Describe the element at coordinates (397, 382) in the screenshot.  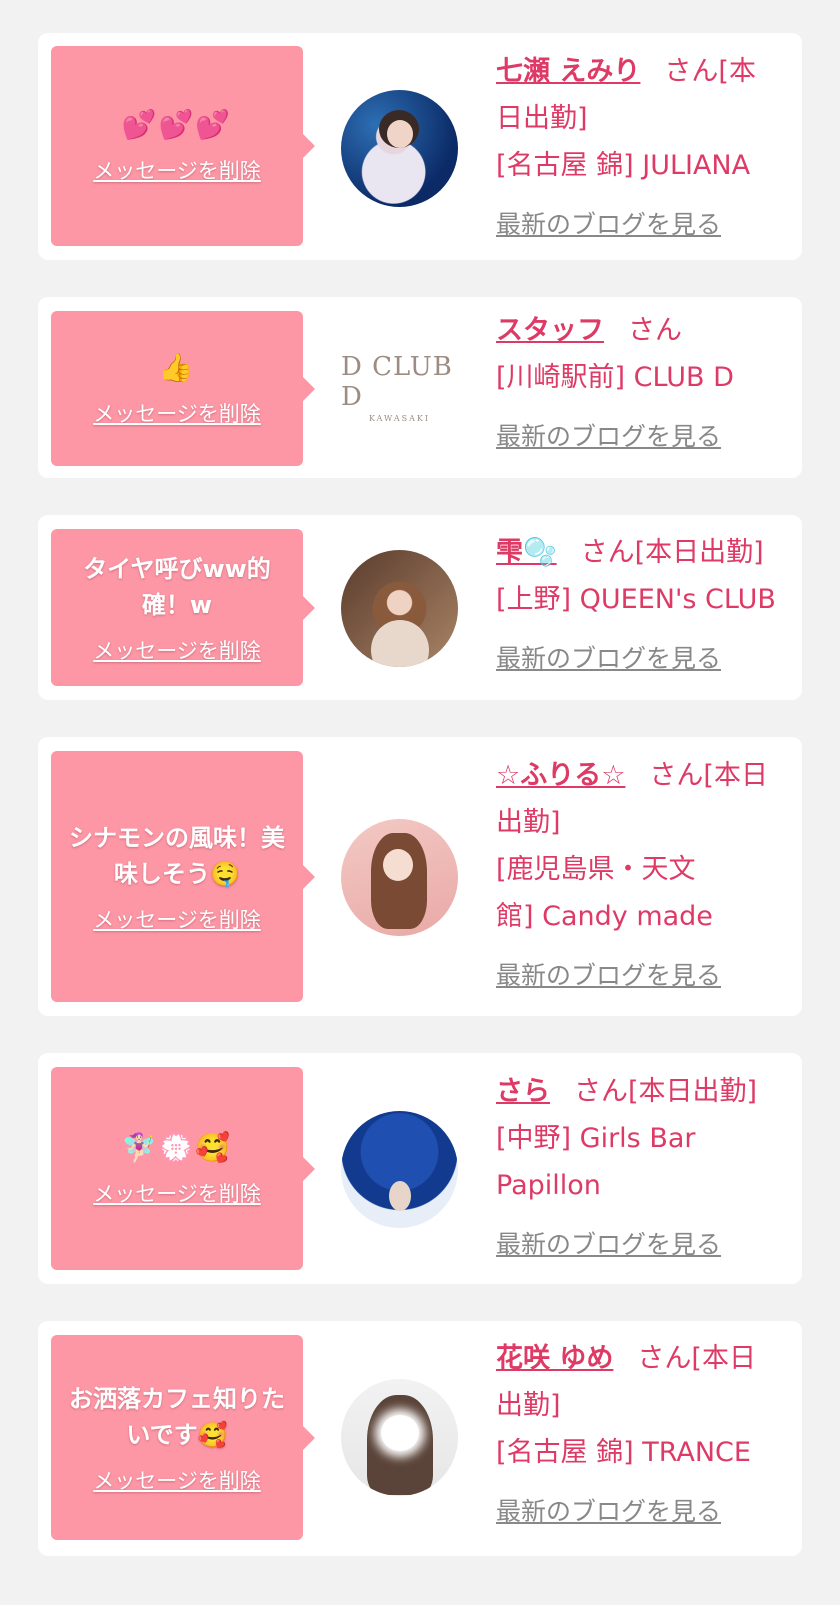
I see `logo-text: D CLUB D` at that location.